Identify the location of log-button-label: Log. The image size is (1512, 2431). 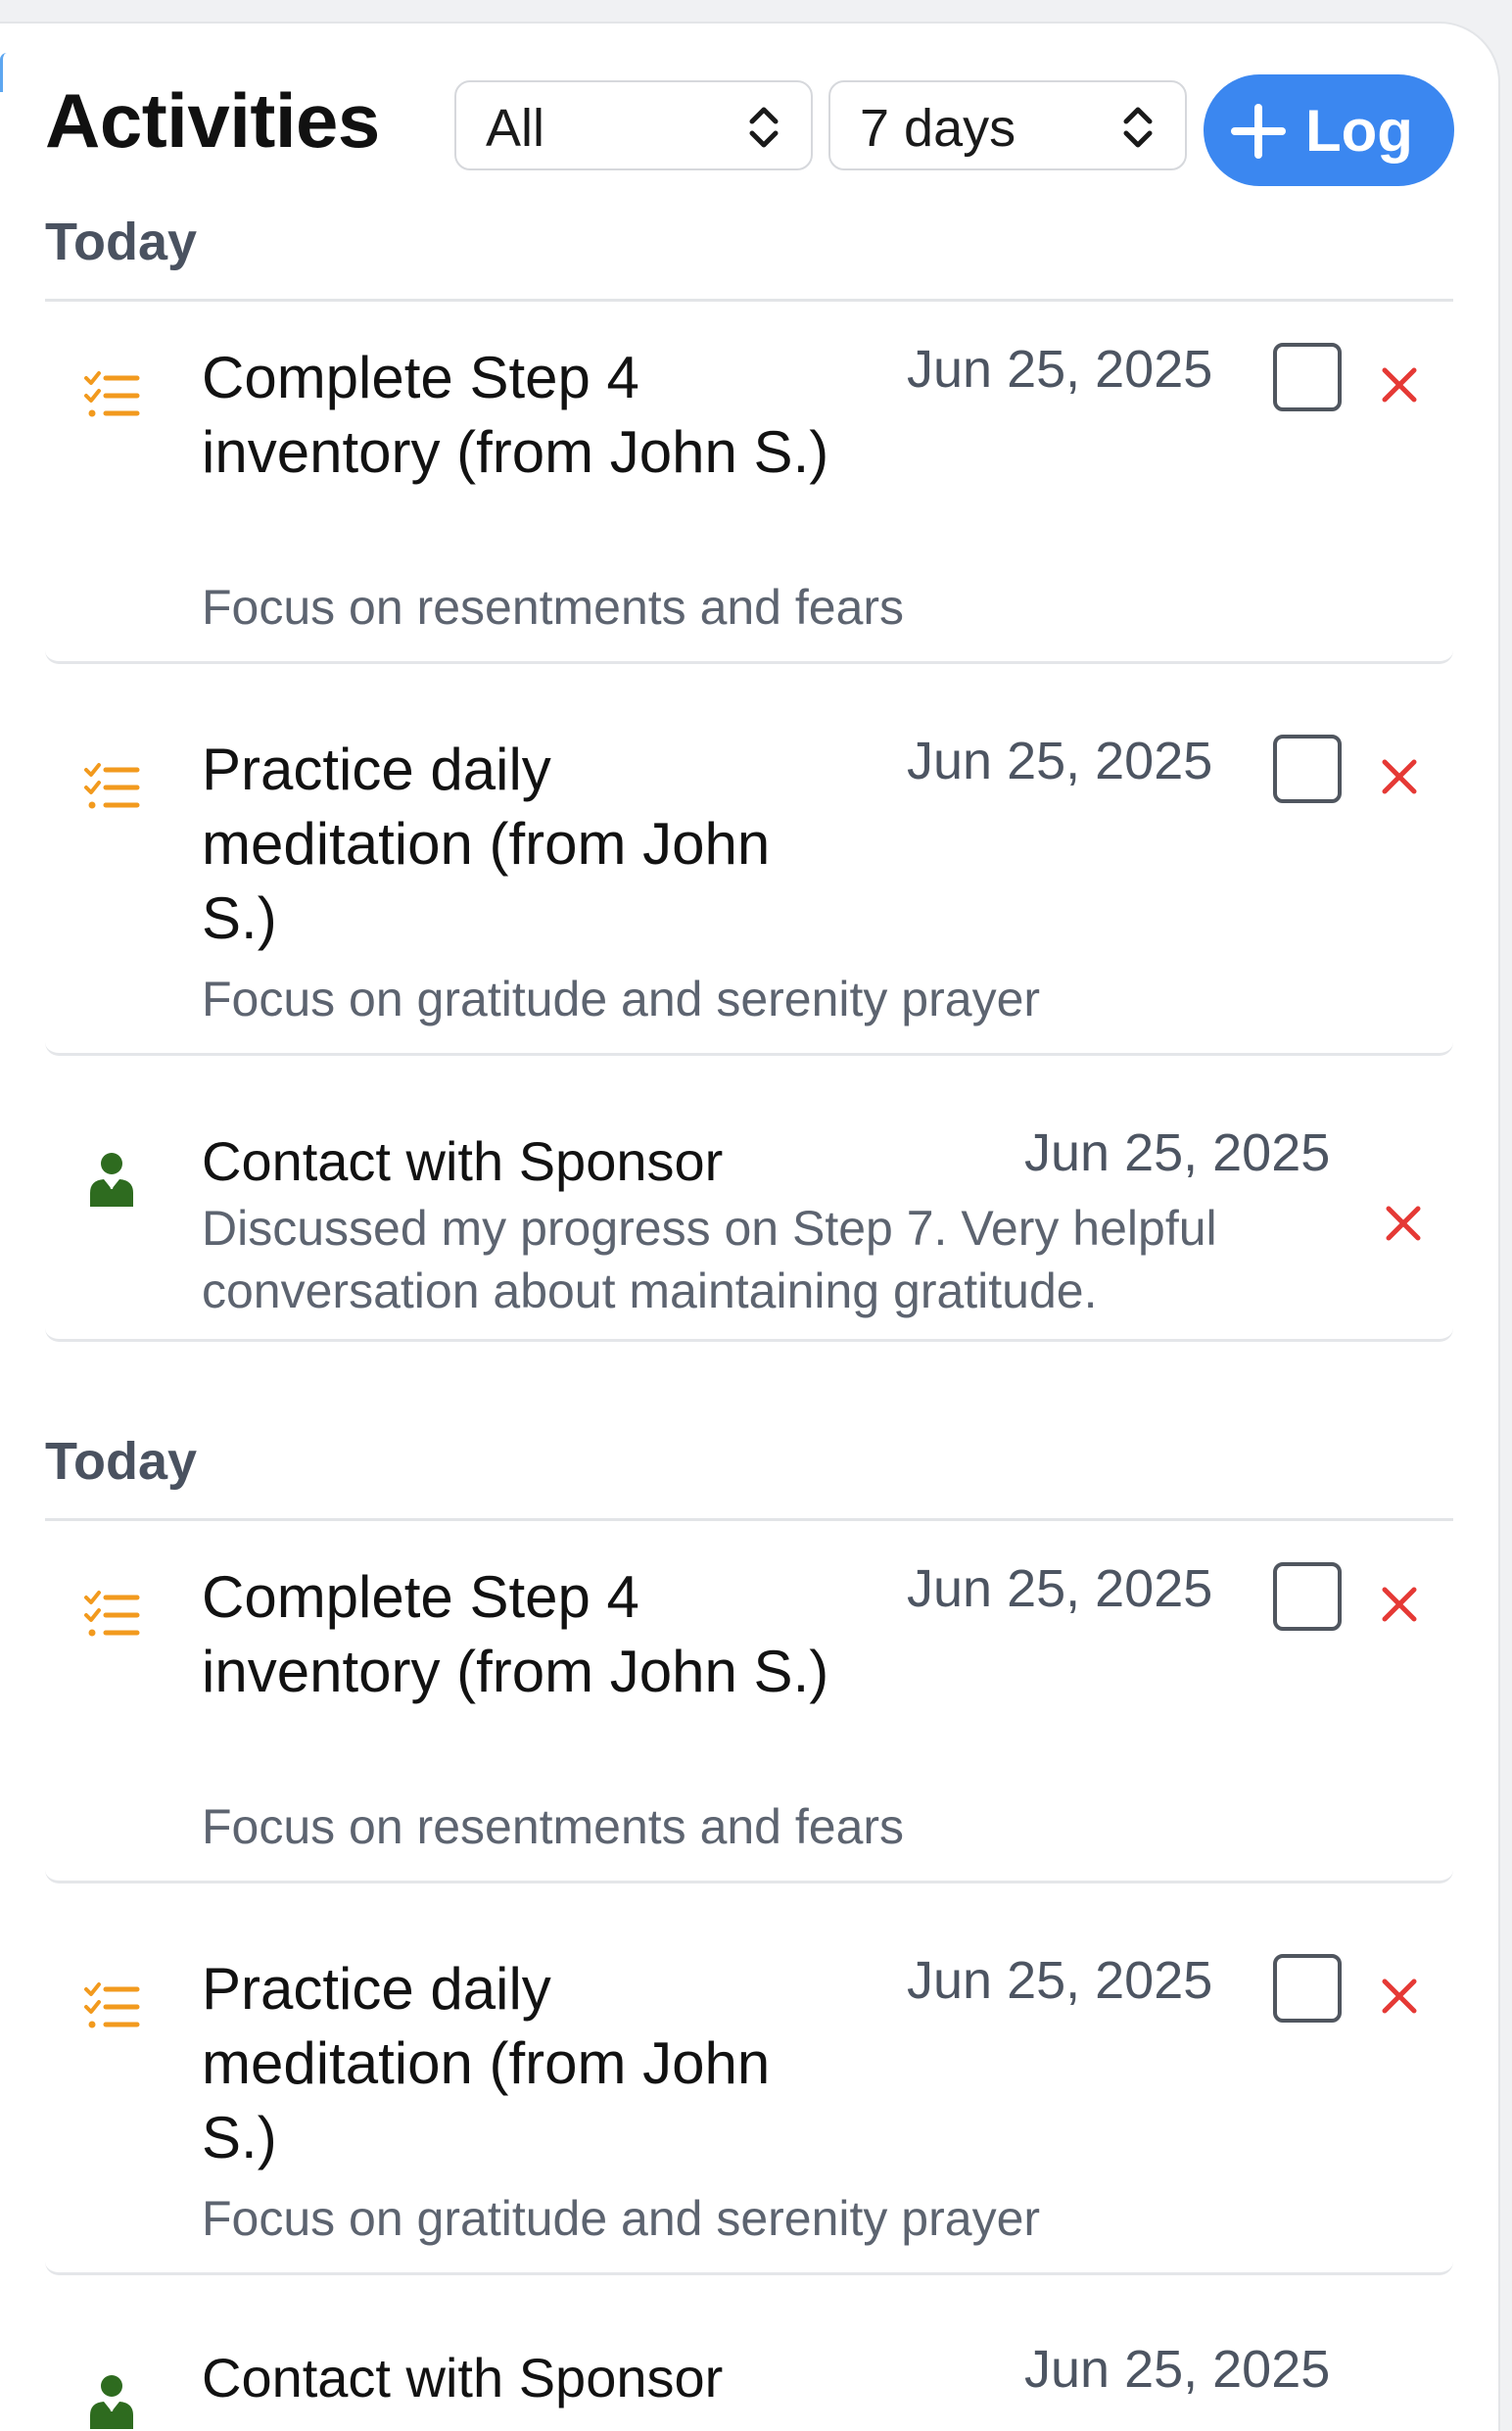
(1359, 131).